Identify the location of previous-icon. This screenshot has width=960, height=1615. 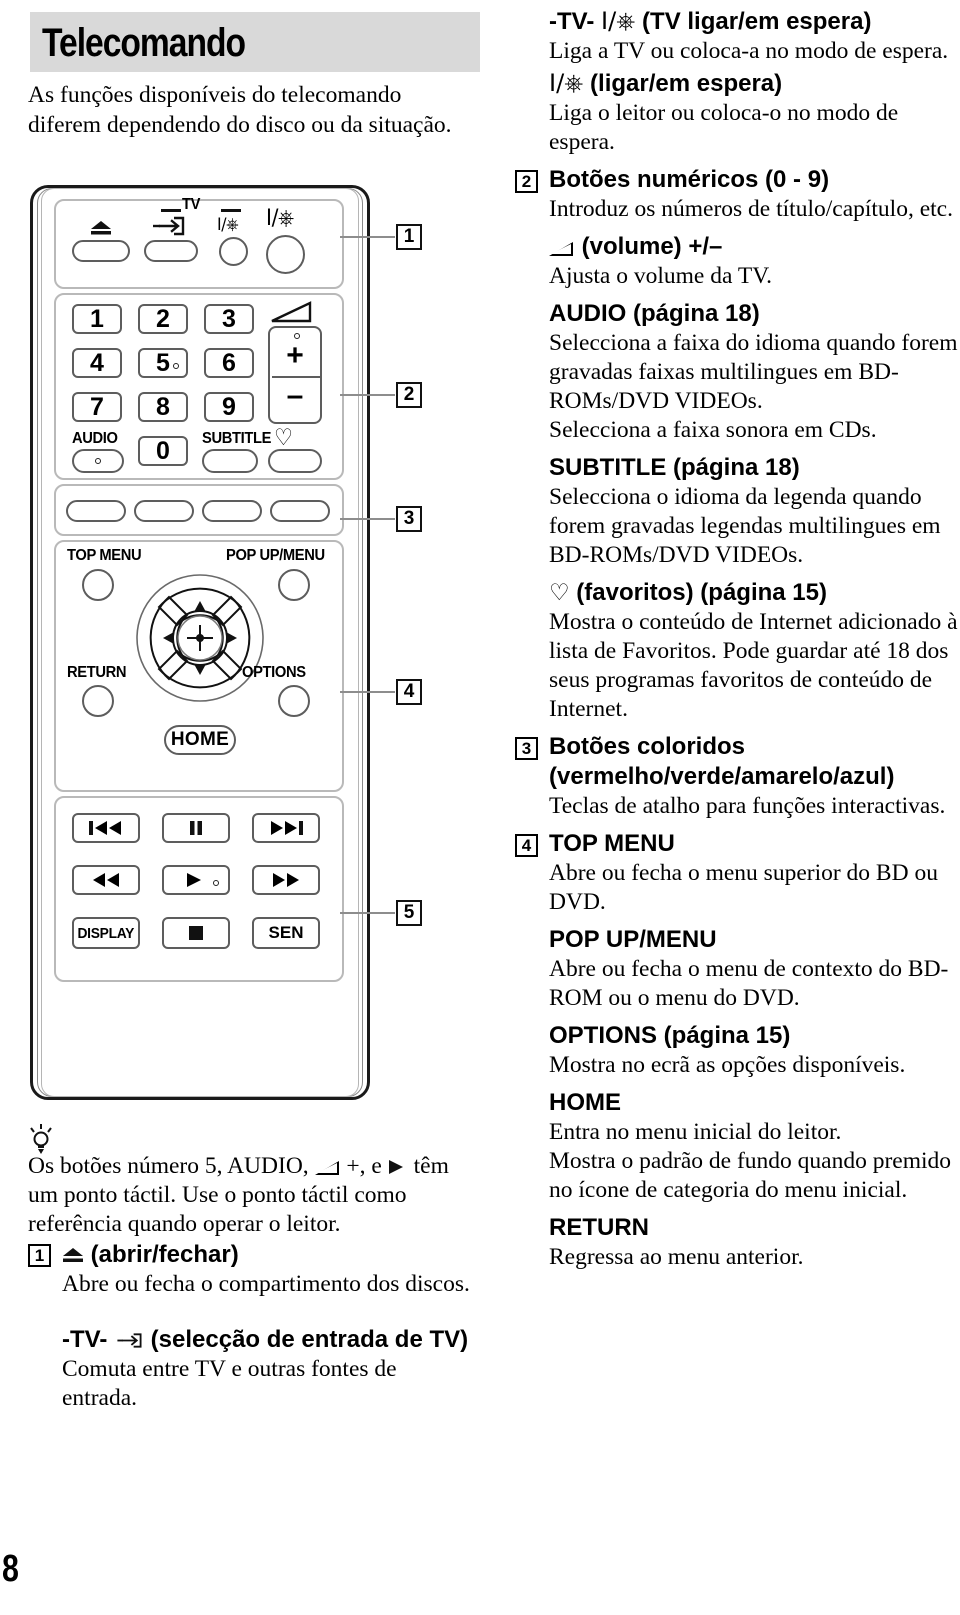
(105, 828).